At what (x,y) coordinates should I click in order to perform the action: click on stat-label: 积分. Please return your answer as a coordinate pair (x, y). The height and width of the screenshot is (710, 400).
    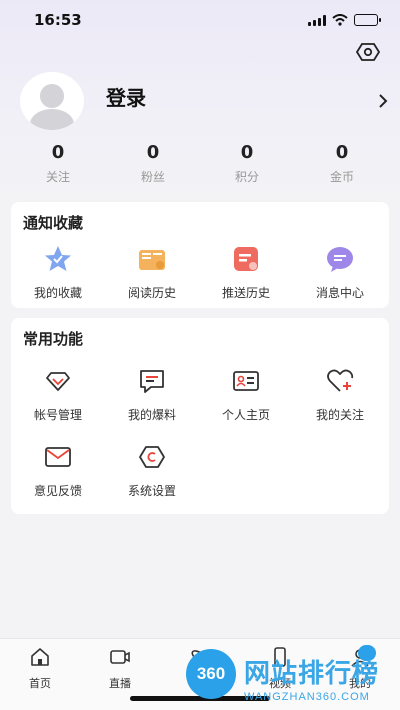
    Looking at the image, I should click on (246, 177).